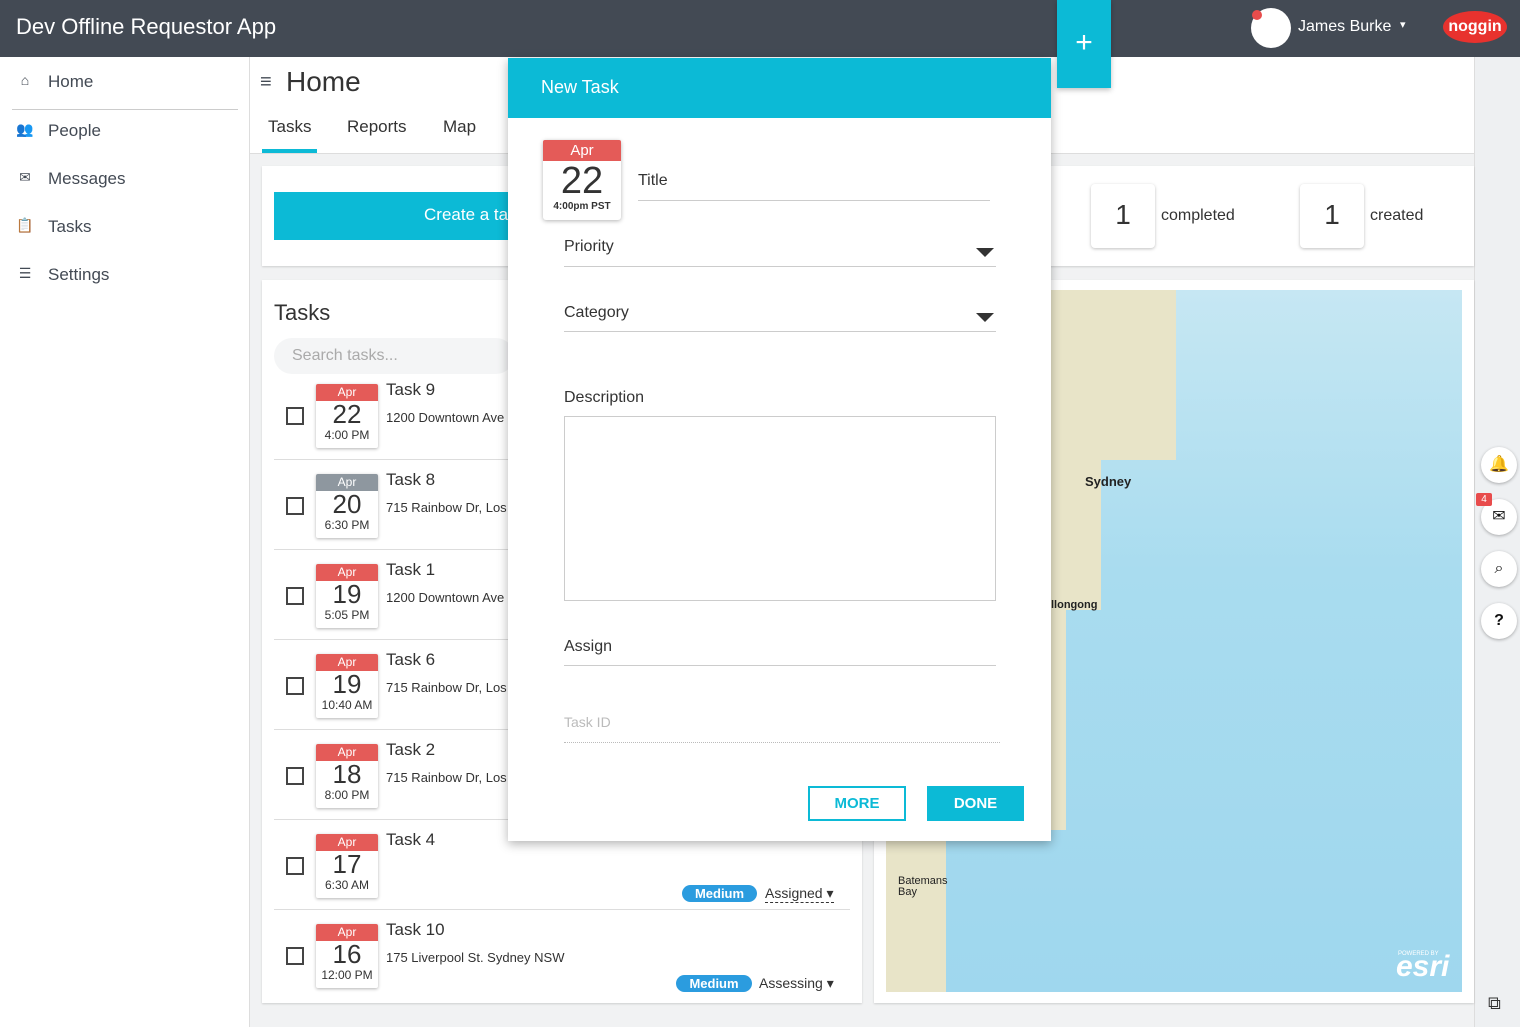 The image size is (1520, 1027). I want to click on sidebar-item-tasks: 📋 Tasks, so click(125, 226).